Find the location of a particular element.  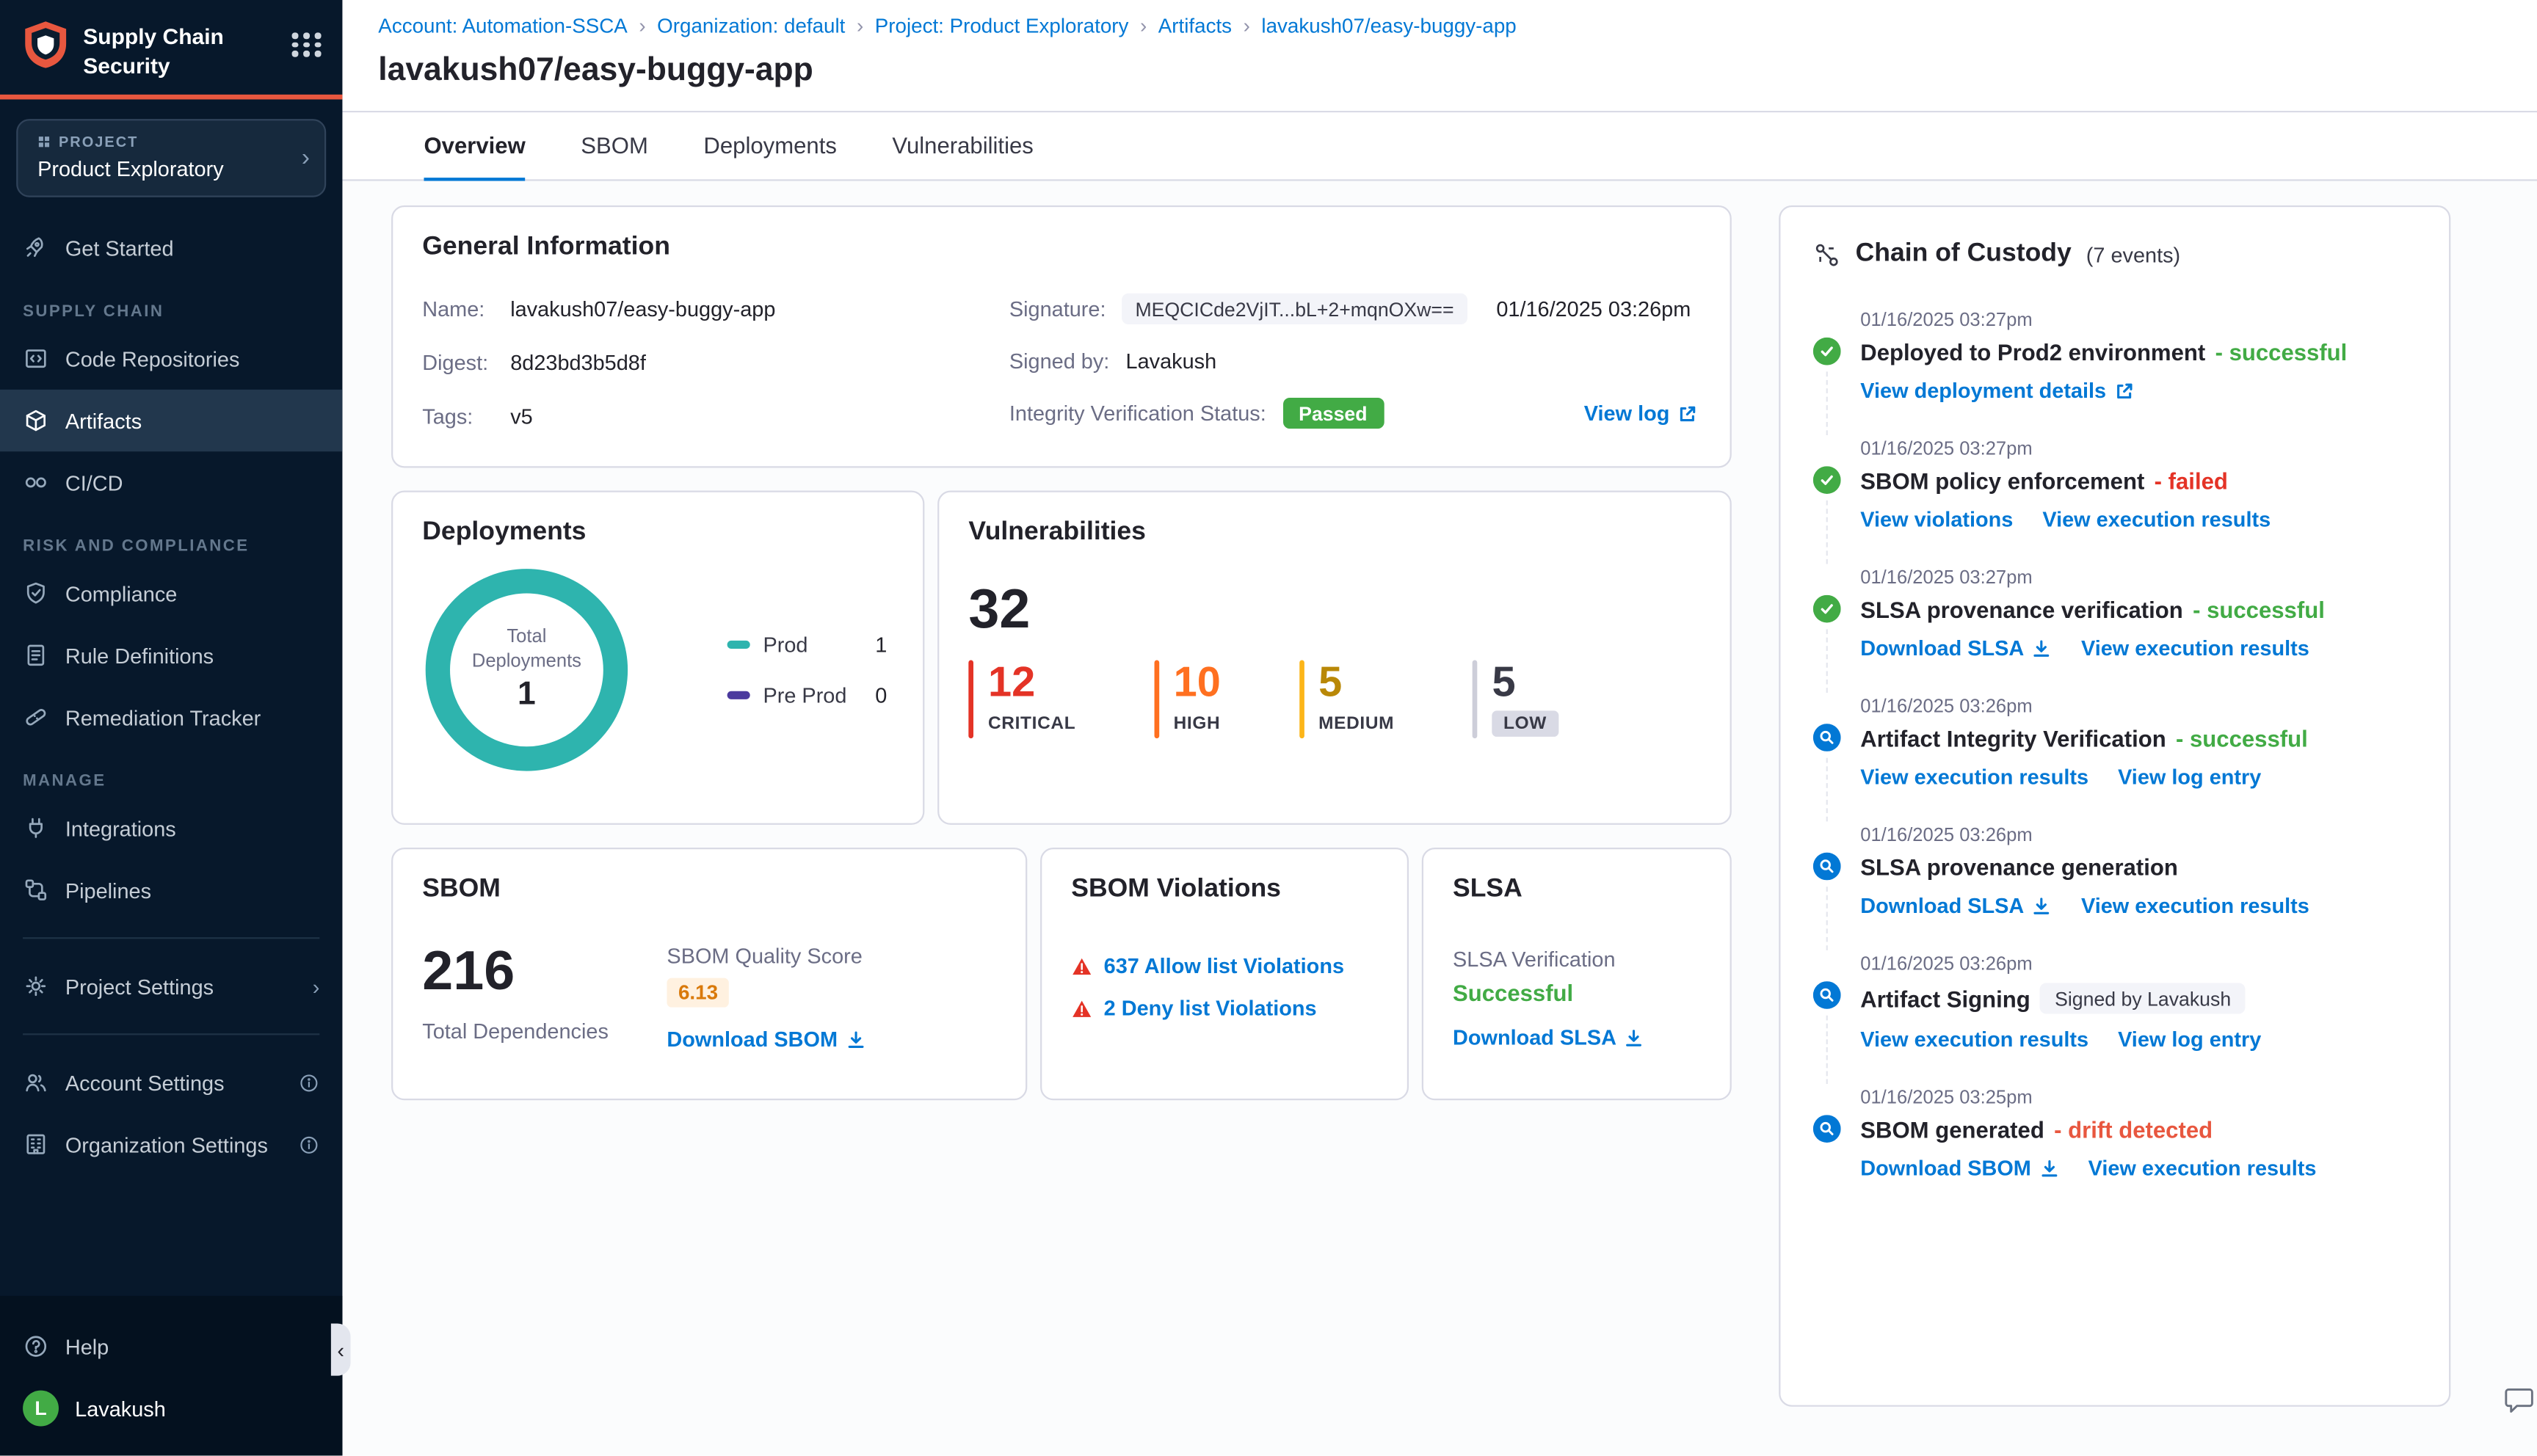

sbom-quality-score-label: SBOM Quality Score is located at coordinates (765, 956).